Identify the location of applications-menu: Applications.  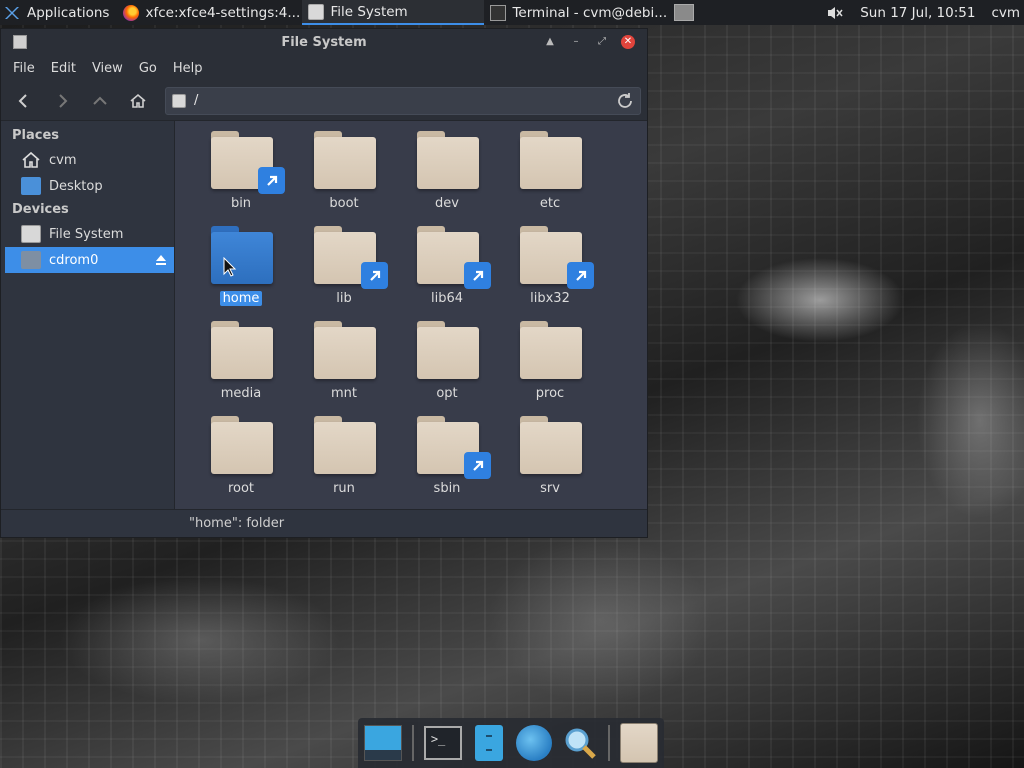
(58, 12).